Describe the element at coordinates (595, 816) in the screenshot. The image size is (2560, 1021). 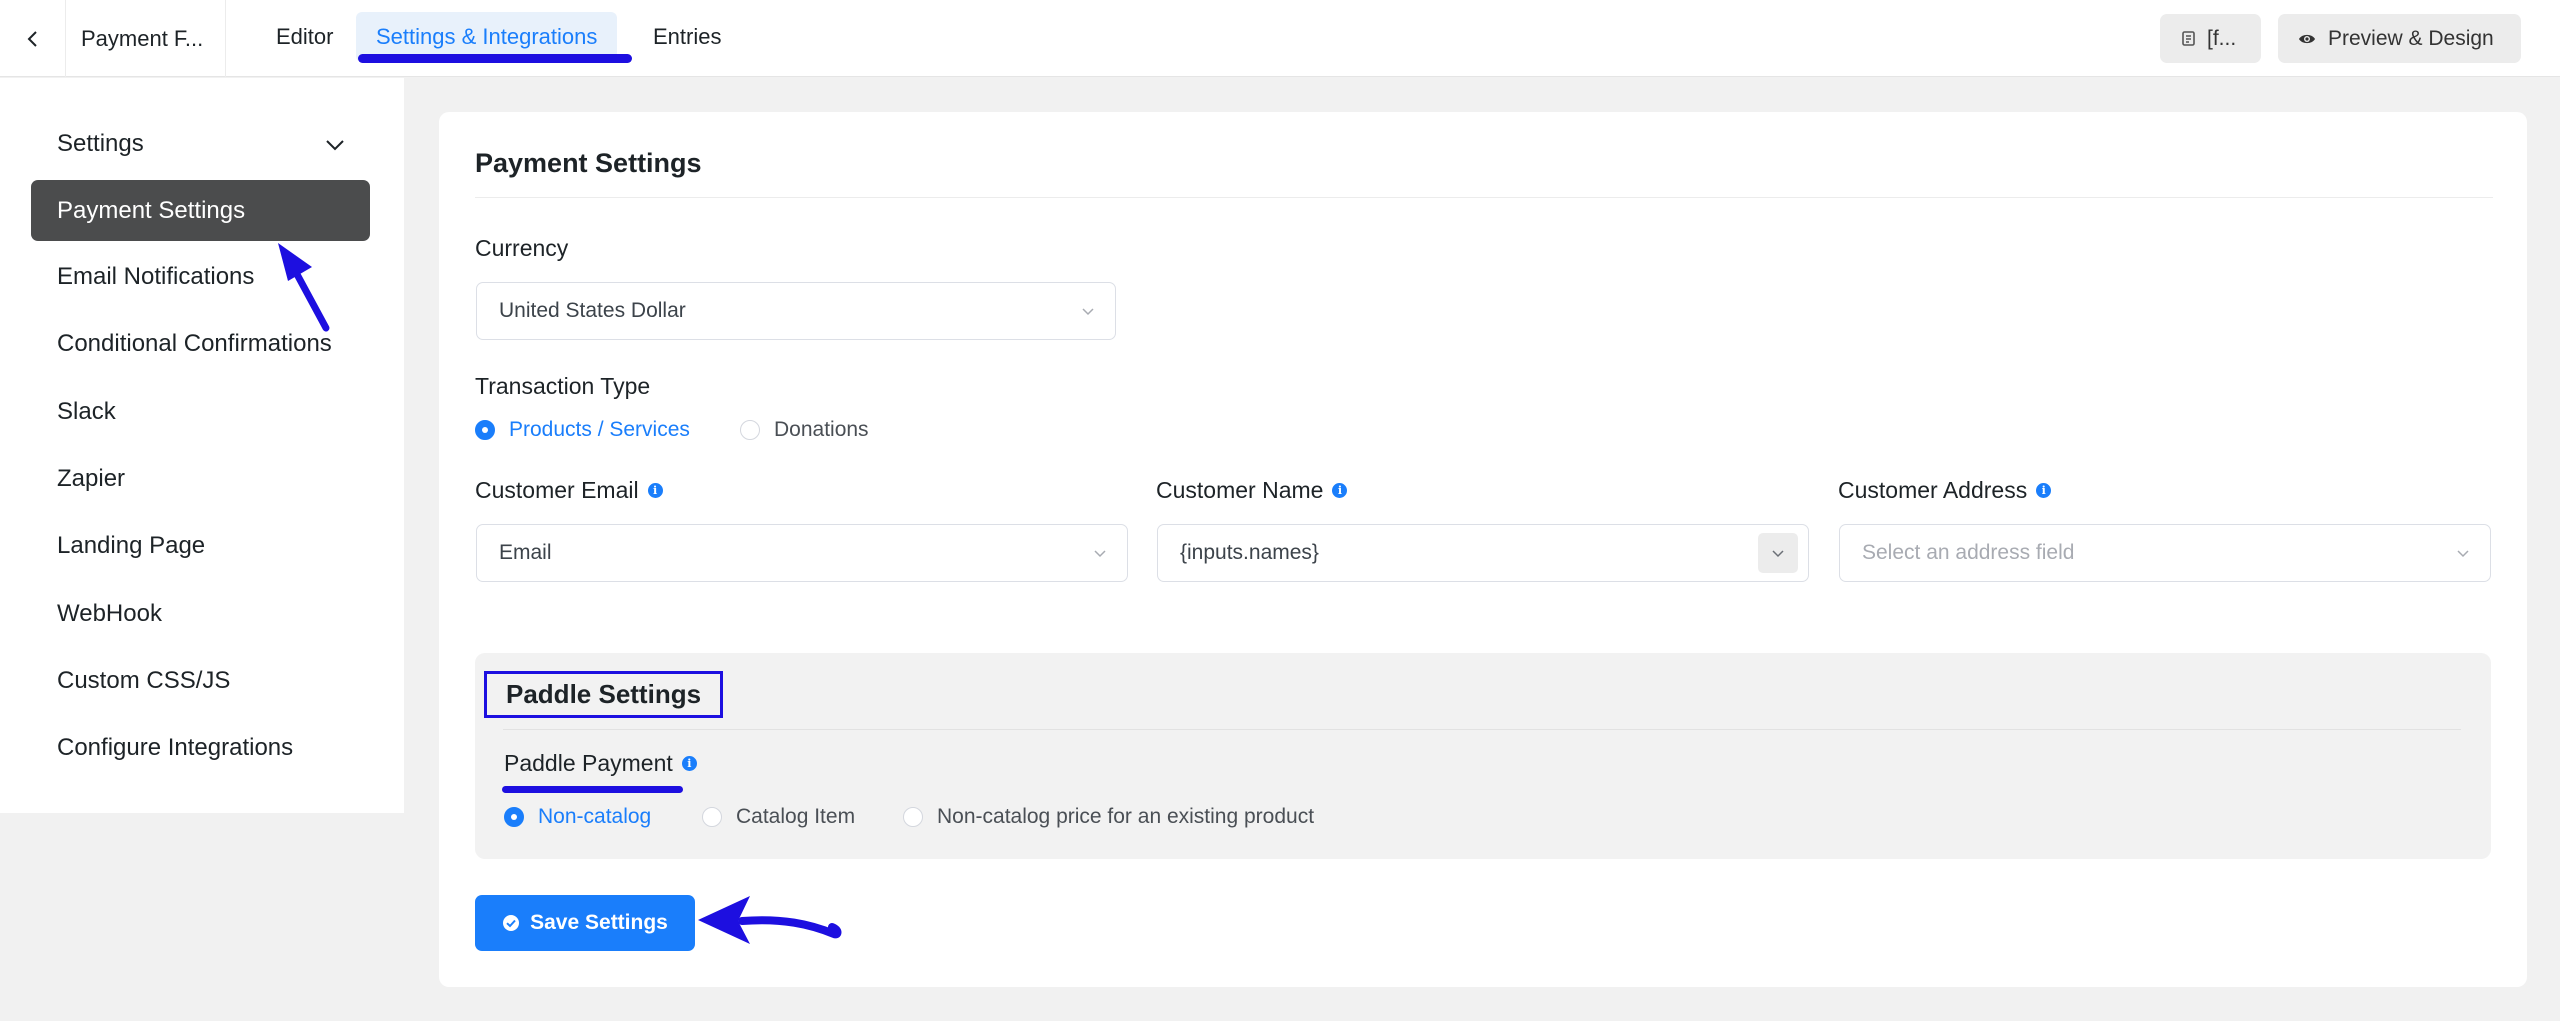
I see `radio-label: Non-catalog` at that location.